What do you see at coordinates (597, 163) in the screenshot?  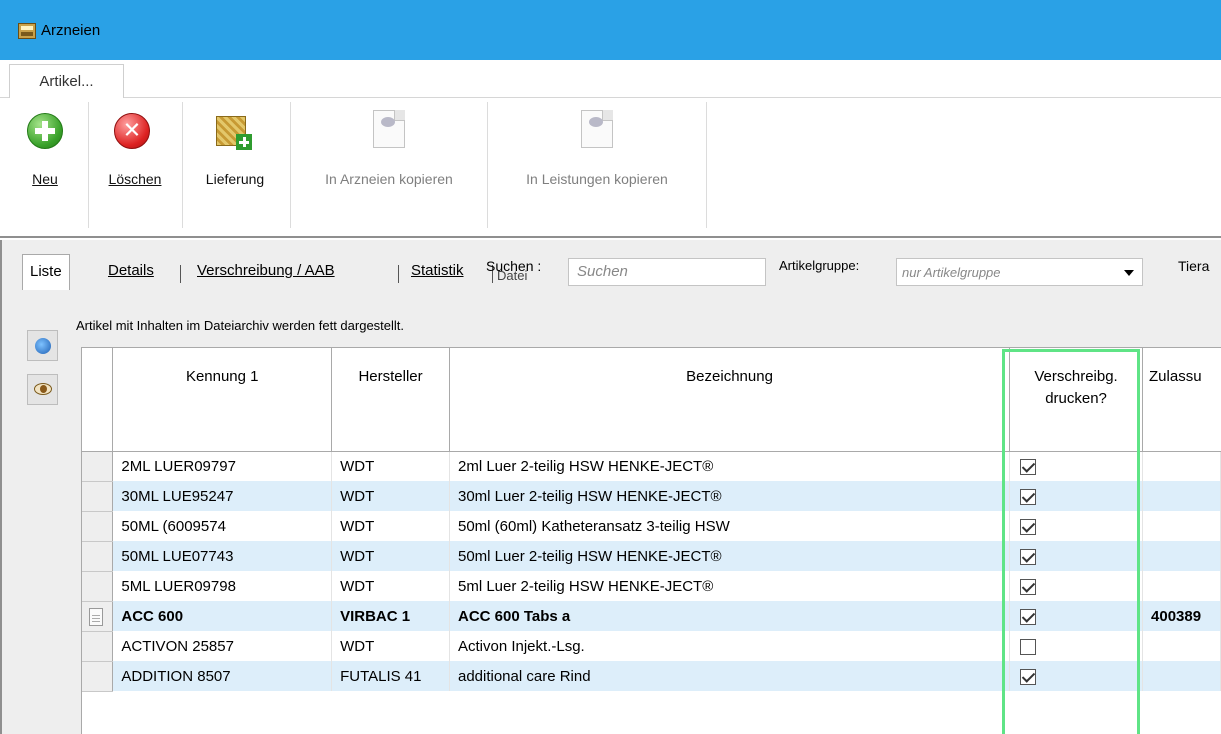 I see `in-leistungen-kopieren-button: In Leistungen kopieren` at bounding box center [597, 163].